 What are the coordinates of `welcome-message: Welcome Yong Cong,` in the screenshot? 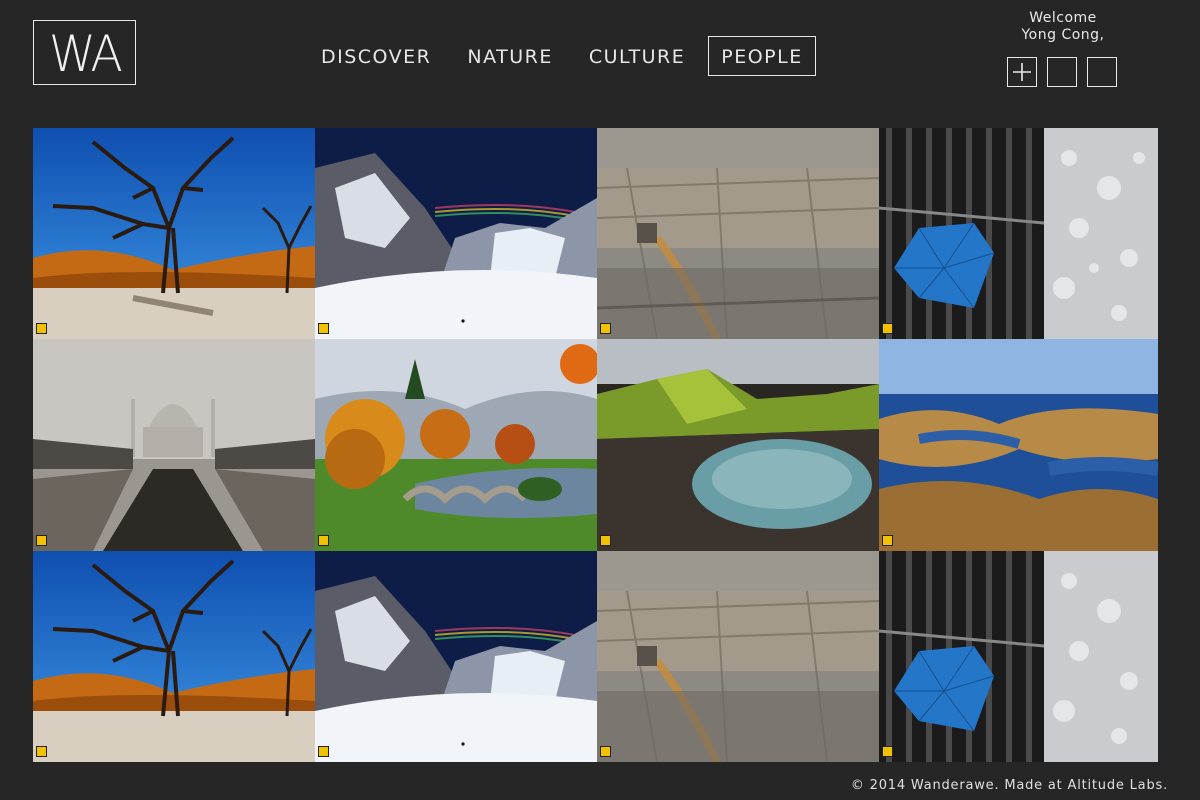 It's located at (1063, 27).